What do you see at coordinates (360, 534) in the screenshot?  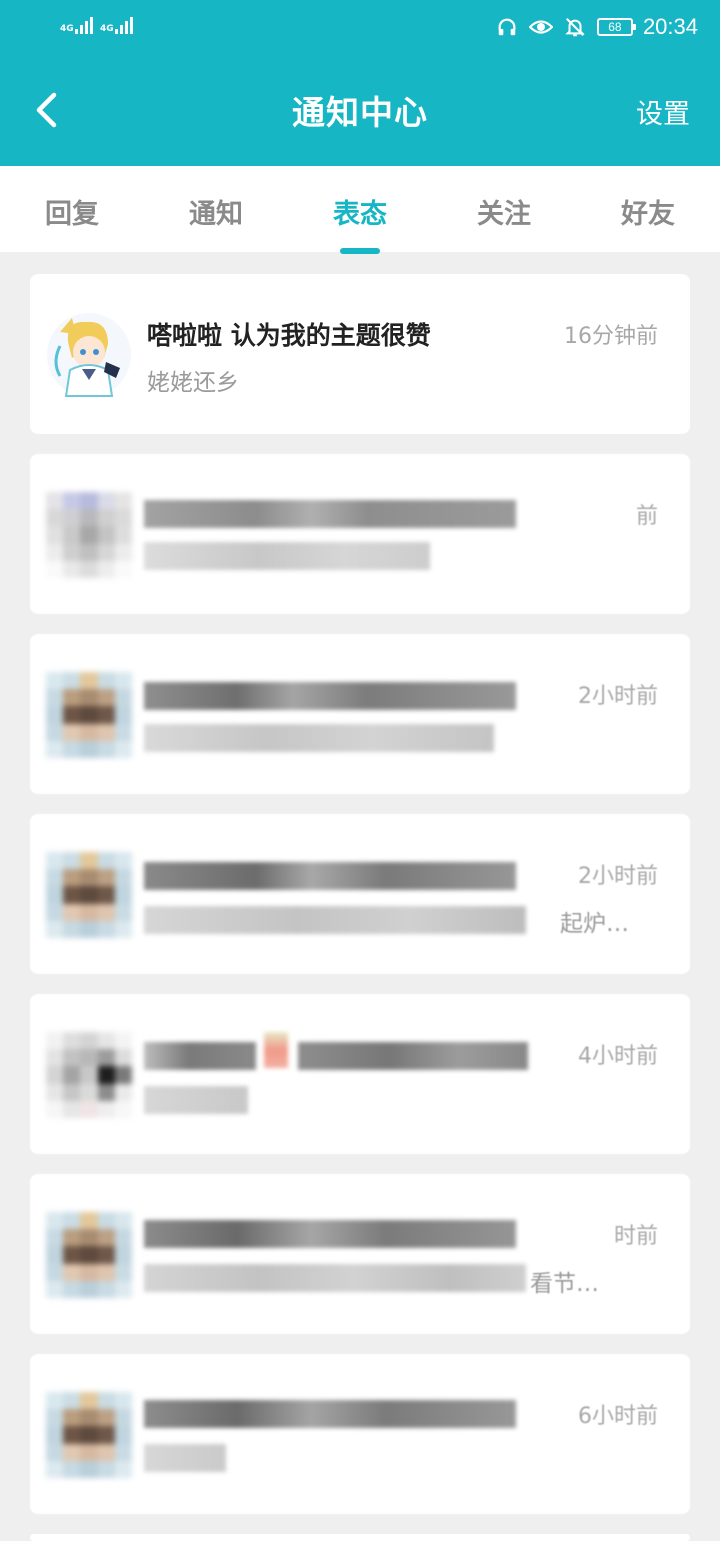 I see `notification-card: 前` at bounding box center [360, 534].